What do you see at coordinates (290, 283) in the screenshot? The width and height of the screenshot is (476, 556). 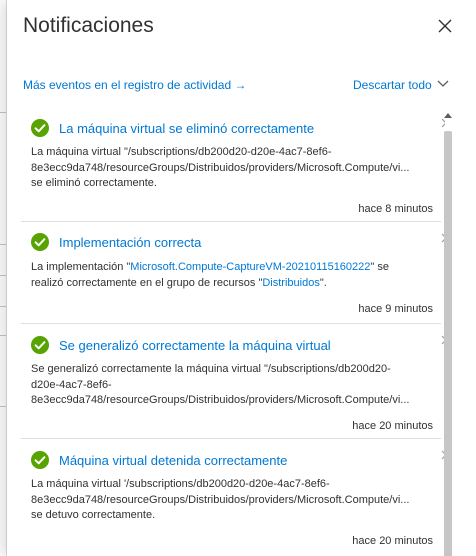 I see `resource-group-link: Distribuidos` at bounding box center [290, 283].